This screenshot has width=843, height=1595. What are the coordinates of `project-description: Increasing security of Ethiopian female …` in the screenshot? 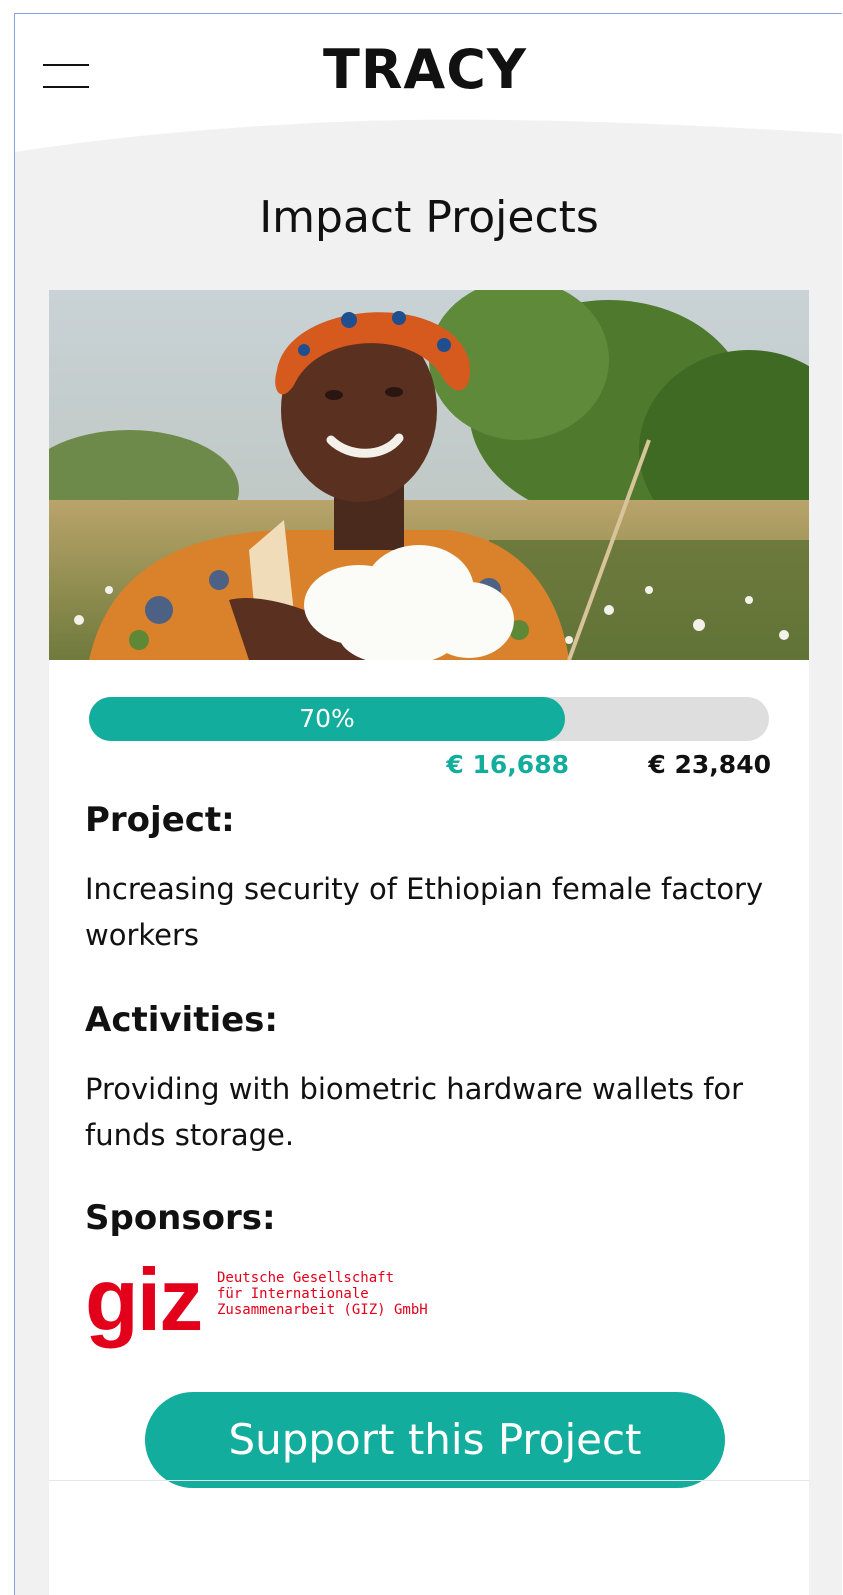 It's located at (424, 912).